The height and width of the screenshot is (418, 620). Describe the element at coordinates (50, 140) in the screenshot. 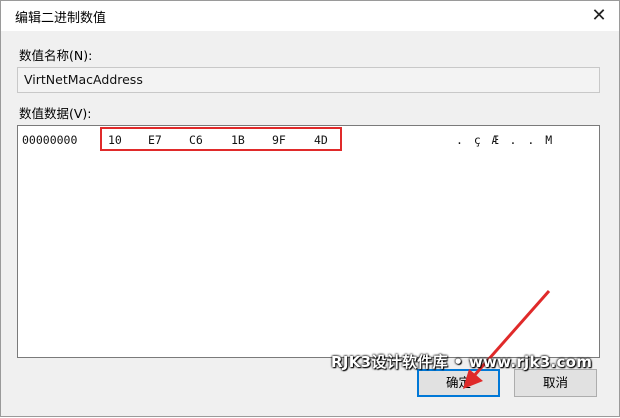

I see `hex-offset: 00000000` at that location.